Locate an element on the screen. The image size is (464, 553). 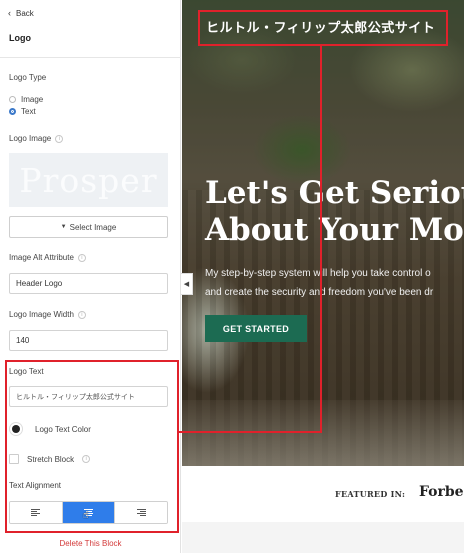
align-center-button: ☝ is located at coordinates (89, 512).